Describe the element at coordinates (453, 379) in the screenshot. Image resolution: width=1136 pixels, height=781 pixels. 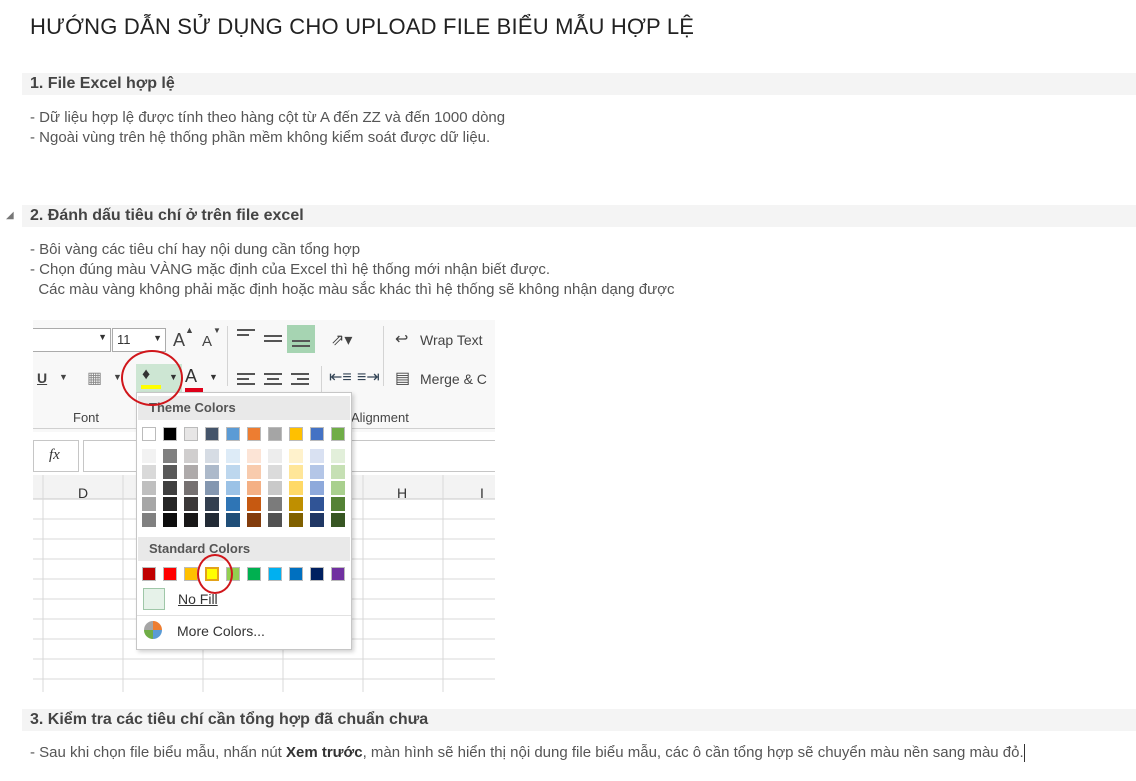
I see `merge-button: Merge & C` at that location.